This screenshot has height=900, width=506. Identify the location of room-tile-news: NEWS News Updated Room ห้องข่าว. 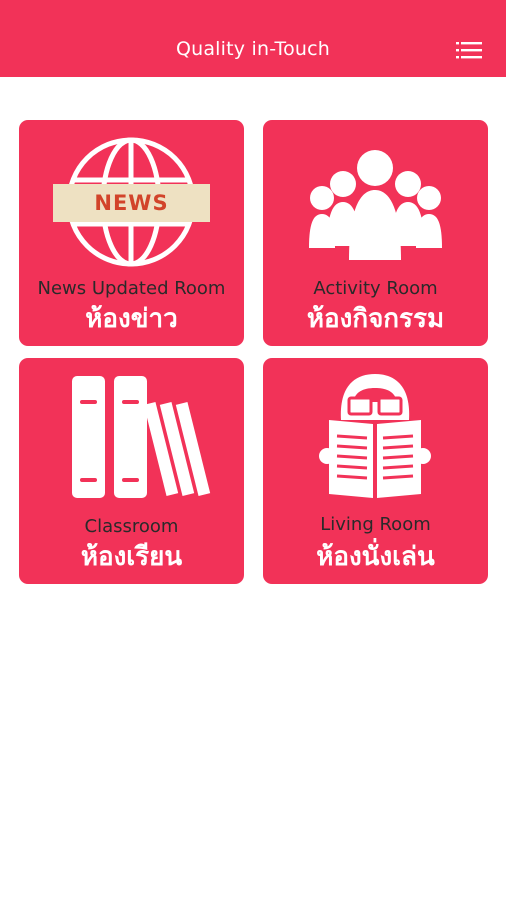
(131, 233).